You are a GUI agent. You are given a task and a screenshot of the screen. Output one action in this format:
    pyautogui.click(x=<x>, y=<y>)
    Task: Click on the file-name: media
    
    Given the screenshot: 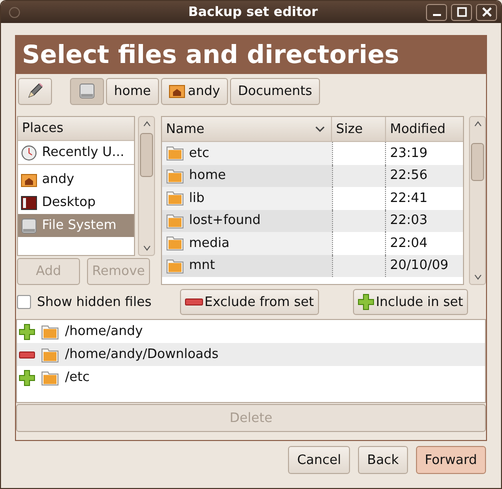 What is the action you would take?
    pyautogui.click(x=209, y=243)
    